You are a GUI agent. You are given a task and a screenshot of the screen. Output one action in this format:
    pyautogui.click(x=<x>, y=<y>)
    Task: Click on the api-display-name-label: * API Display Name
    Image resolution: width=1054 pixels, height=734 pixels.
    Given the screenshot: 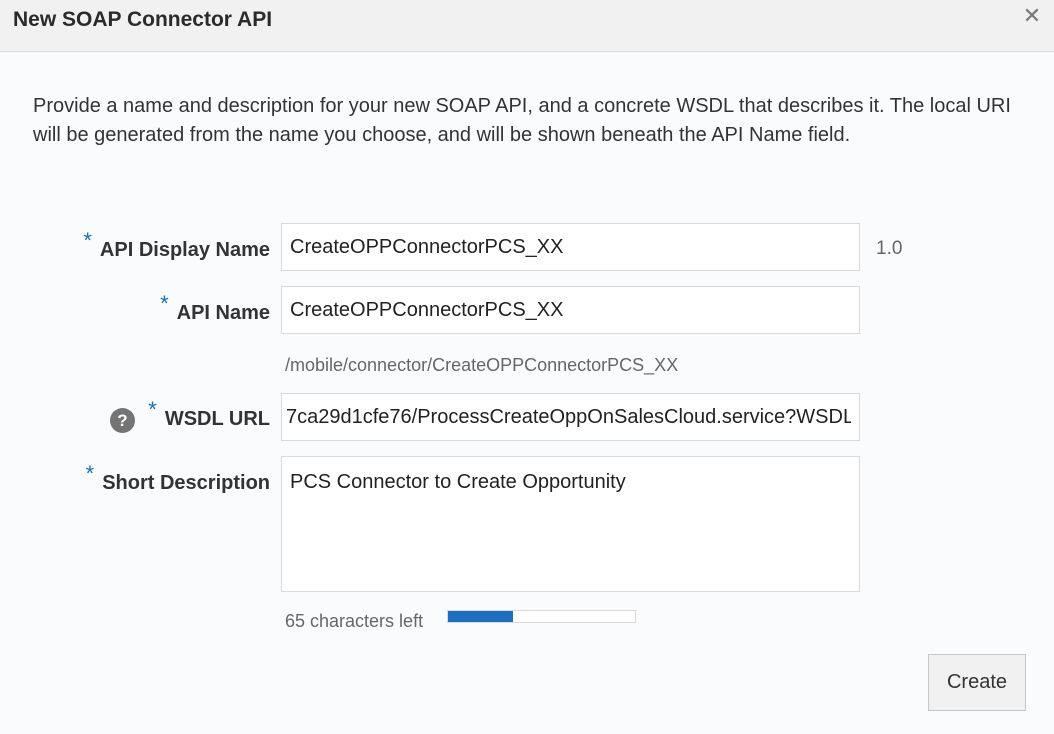 What is the action you would take?
    pyautogui.click(x=135, y=245)
    